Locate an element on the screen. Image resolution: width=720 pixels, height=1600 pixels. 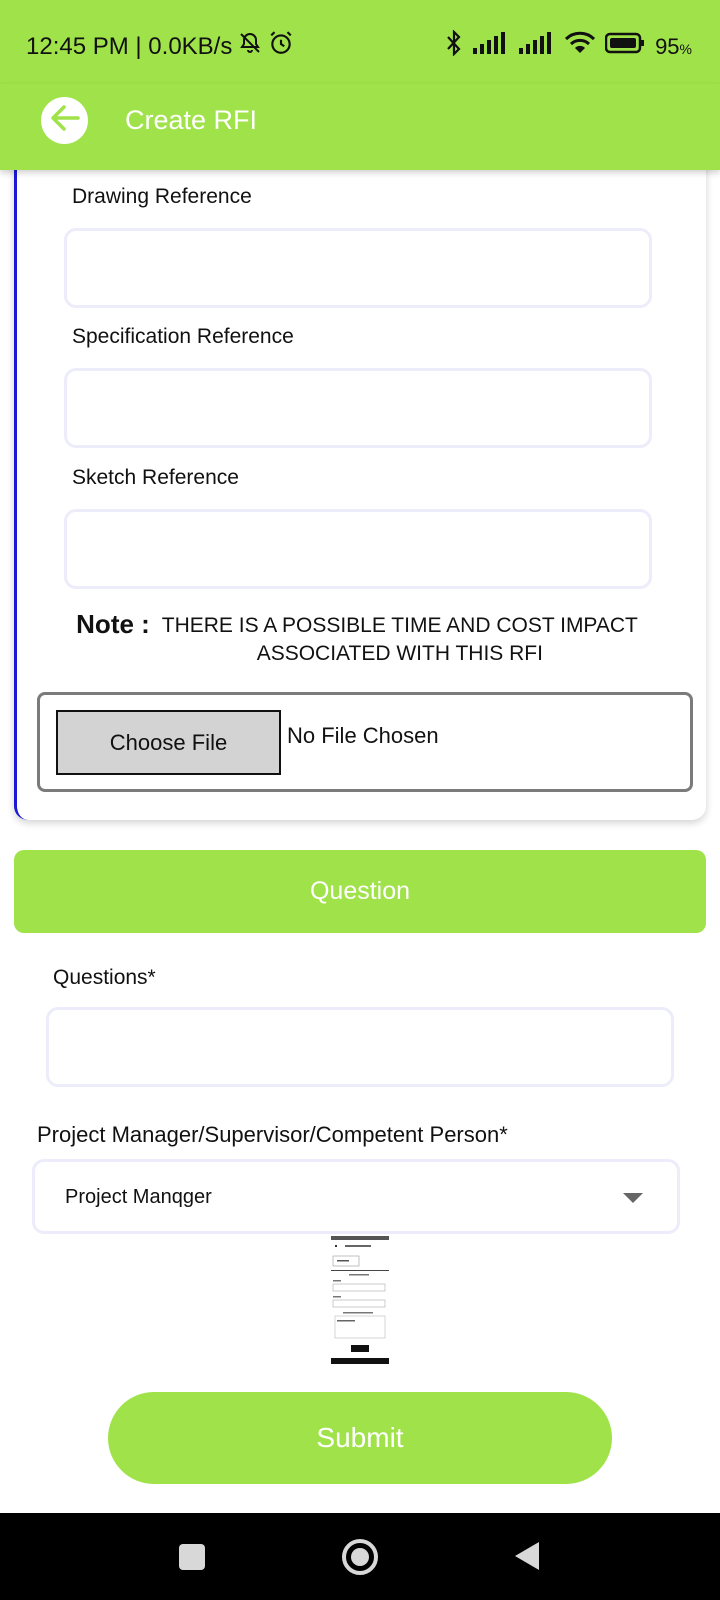
thumbnail-preview is located at coordinates (360, 1300).